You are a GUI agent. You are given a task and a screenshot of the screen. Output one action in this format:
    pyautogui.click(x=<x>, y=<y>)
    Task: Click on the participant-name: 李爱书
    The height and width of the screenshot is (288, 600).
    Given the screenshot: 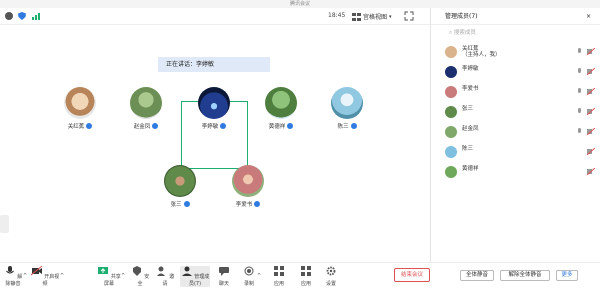 What is the action you would take?
    pyautogui.click(x=244, y=205)
    